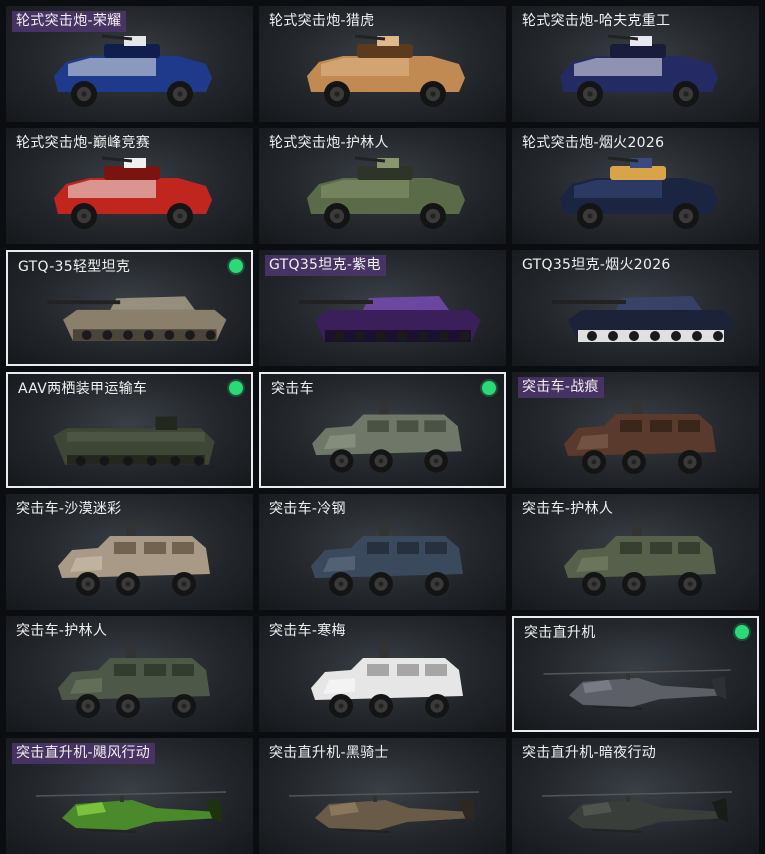 Image resolution: width=765 pixels, height=854 pixels. What do you see at coordinates (635, 430) in the screenshot?
I see `vehicle-card: 突击车-战痕` at bounding box center [635, 430].